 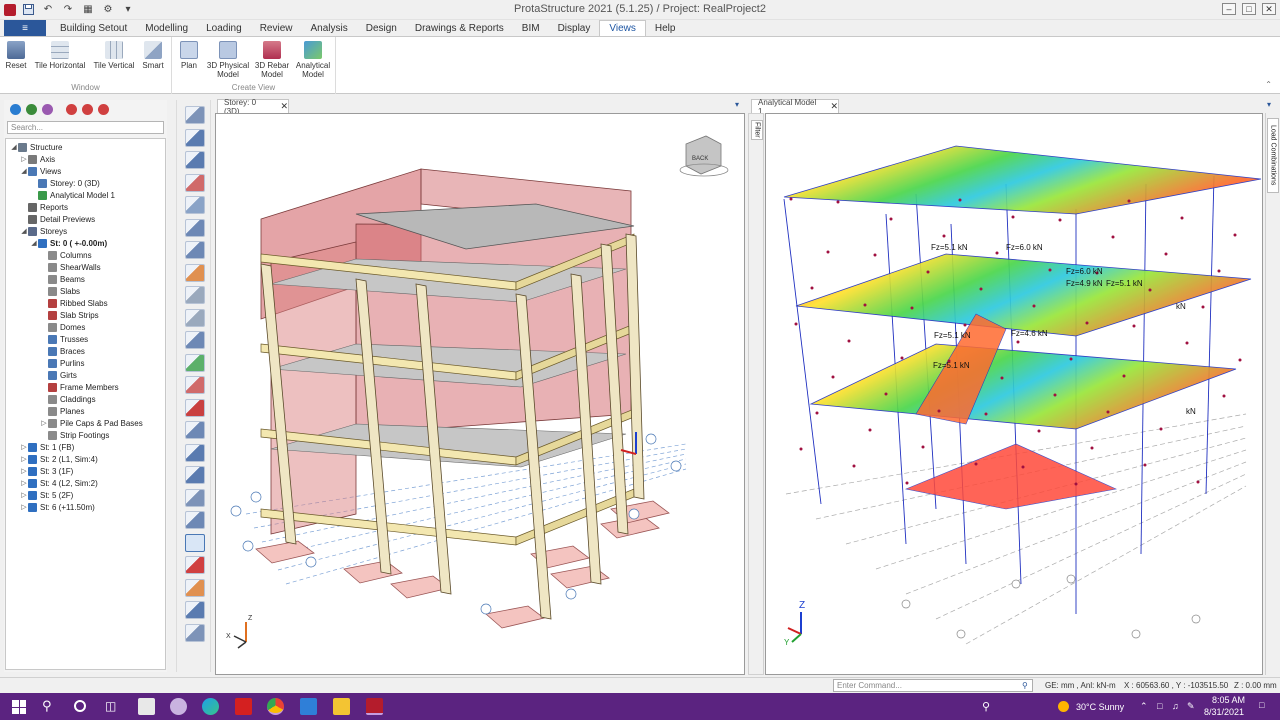 What do you see at coordinates (15, 109) in the screenshot?
I see `refresh-icon` at bounding box center [15, 109].